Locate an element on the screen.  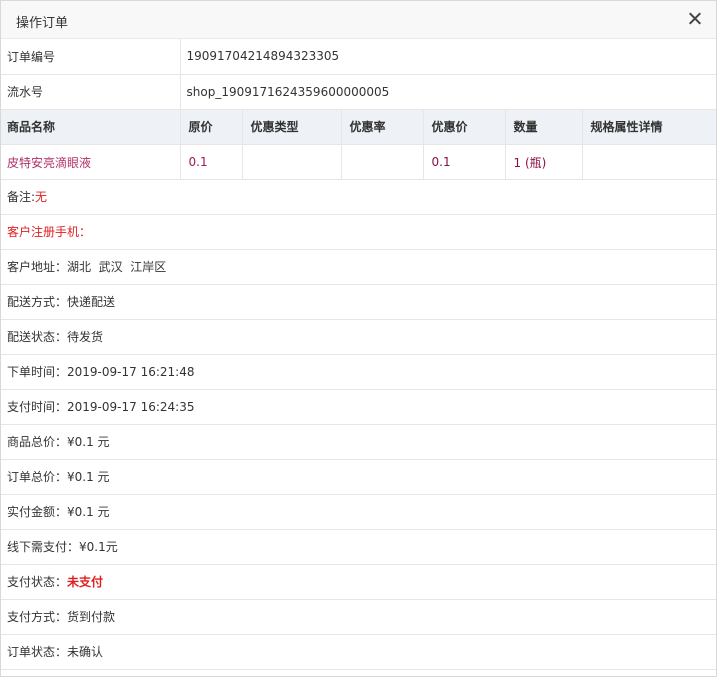
product-name: 皮特安亮滴眼液 is located at coordinates (91, 162).